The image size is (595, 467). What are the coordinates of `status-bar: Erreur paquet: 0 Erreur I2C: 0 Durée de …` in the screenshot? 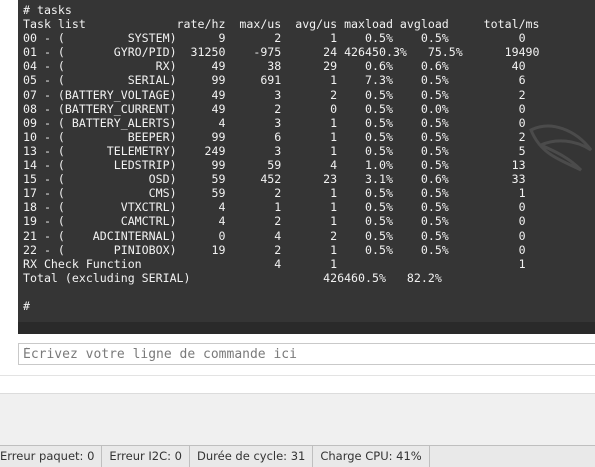 It's located at (297, 456).